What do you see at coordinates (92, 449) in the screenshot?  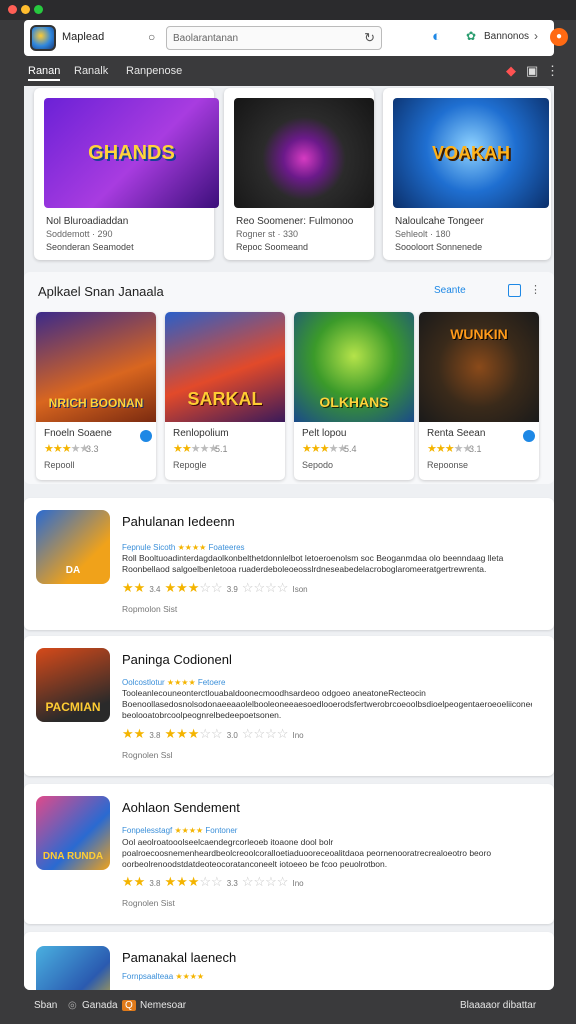 I see `rating-value: 3.3` at bounding box center [92, 449].